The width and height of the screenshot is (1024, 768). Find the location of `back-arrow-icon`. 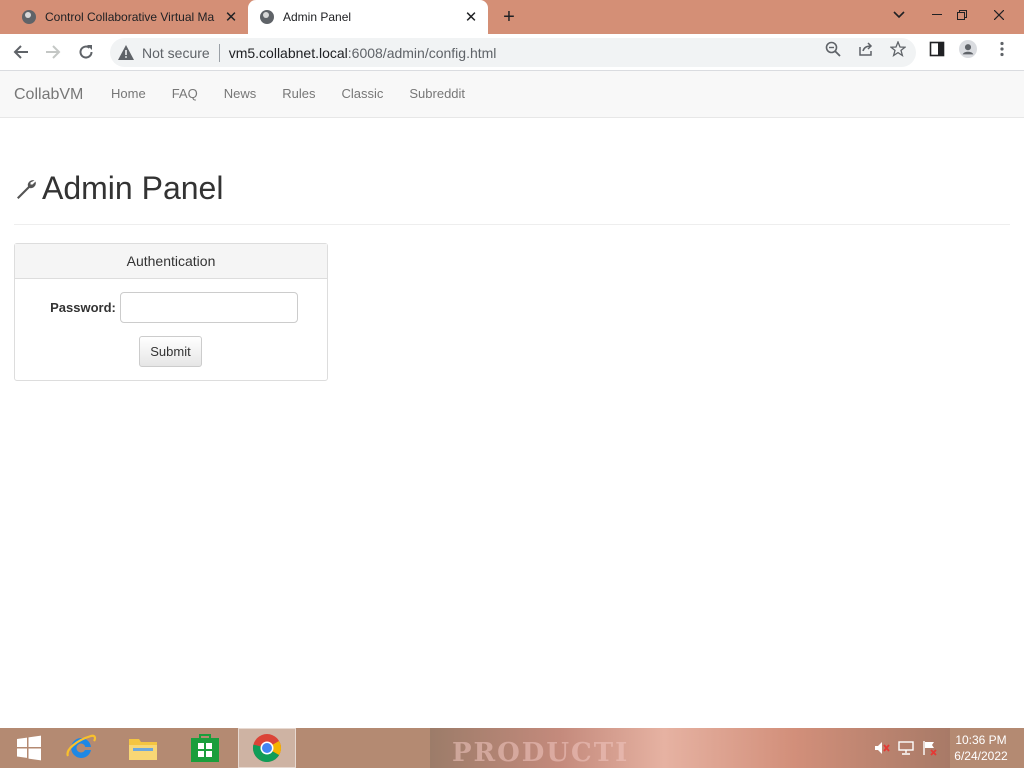

back-arrow-icon is located at coordinates (21, 52).